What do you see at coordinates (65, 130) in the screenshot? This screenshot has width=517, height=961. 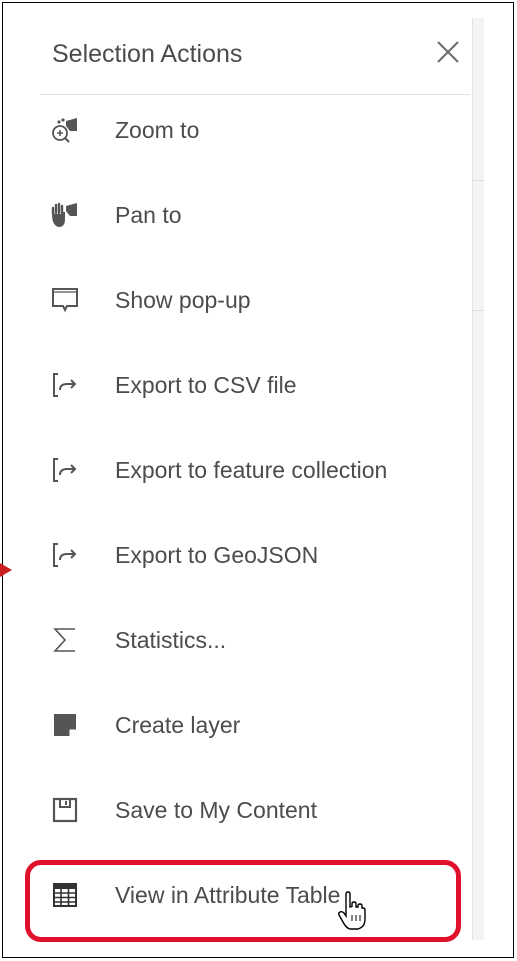 I see `zoom-to-icon` at bounding box center [65, 130].